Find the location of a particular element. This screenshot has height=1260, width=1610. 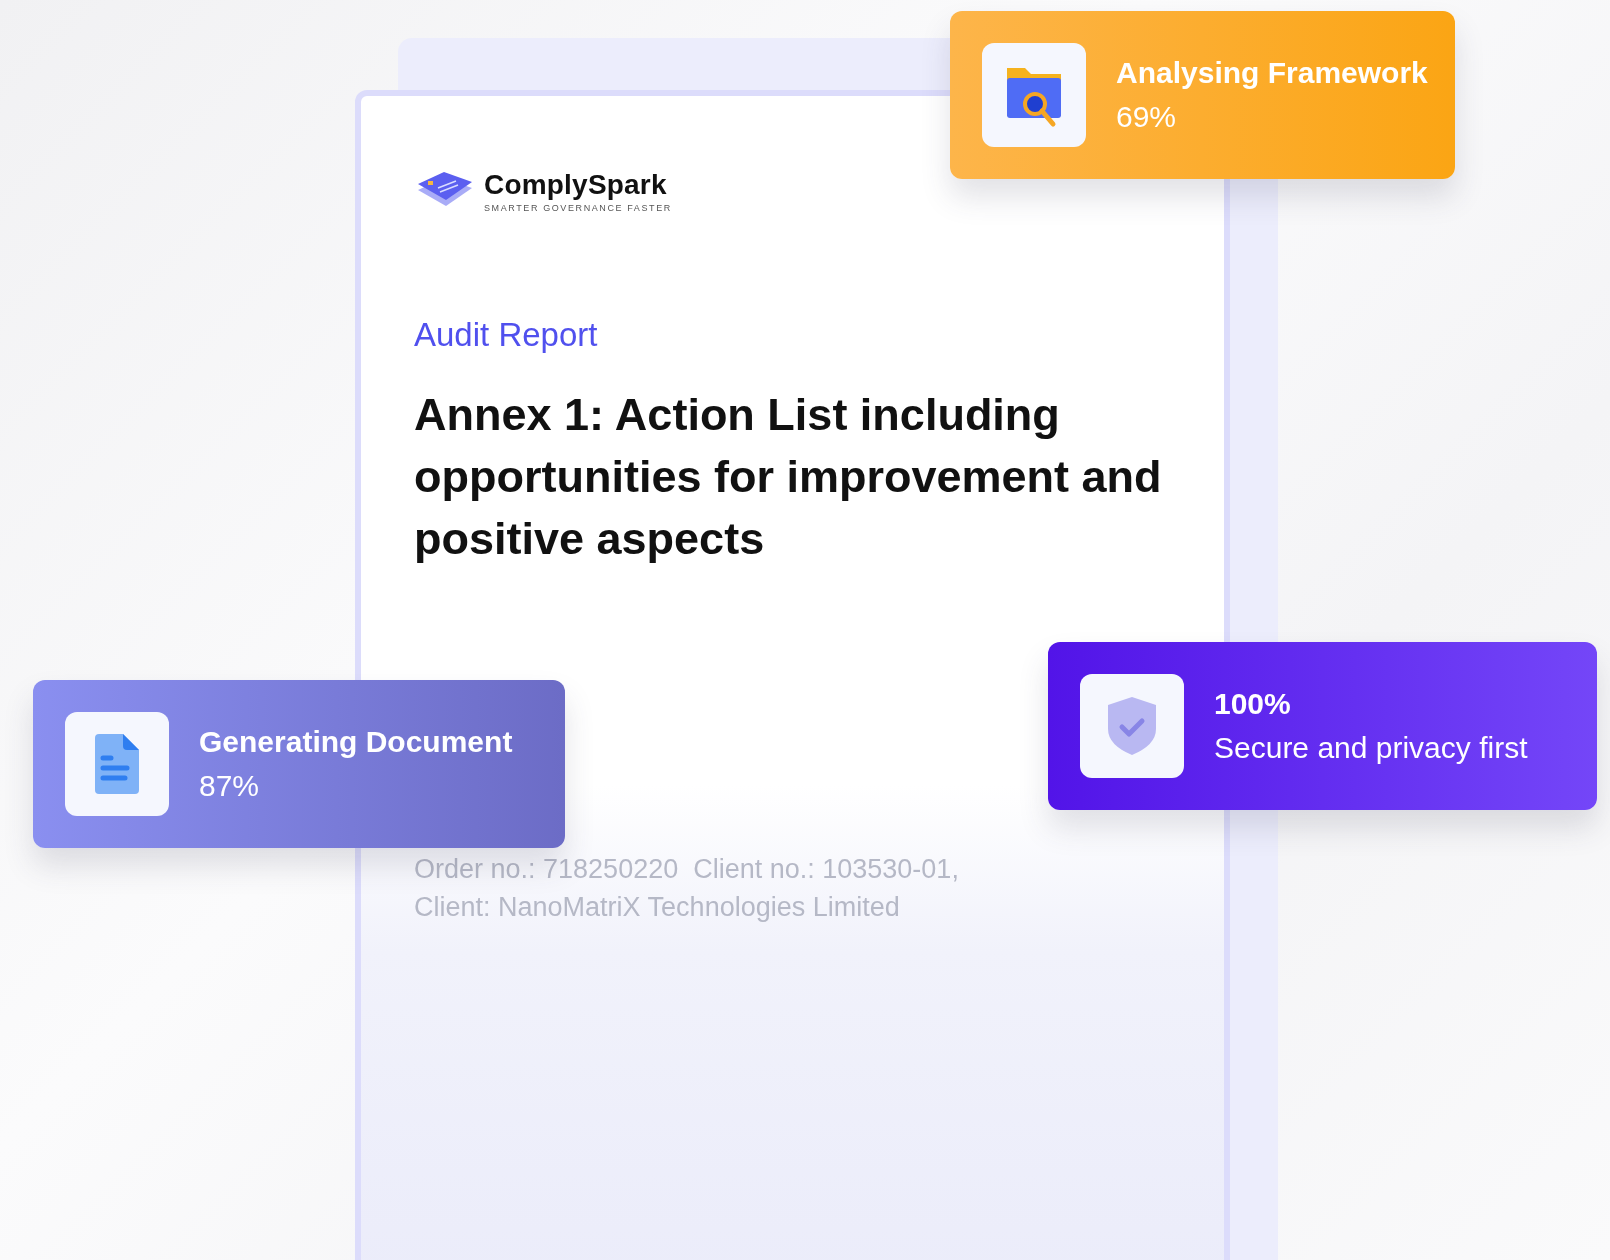

status-text: Secure and privacy first is located at coordinates (1371, 748).